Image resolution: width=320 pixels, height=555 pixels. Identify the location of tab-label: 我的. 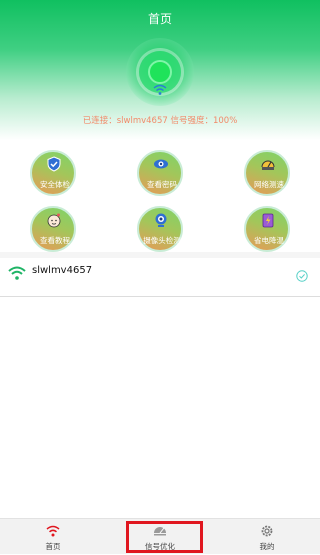
(267, 546).